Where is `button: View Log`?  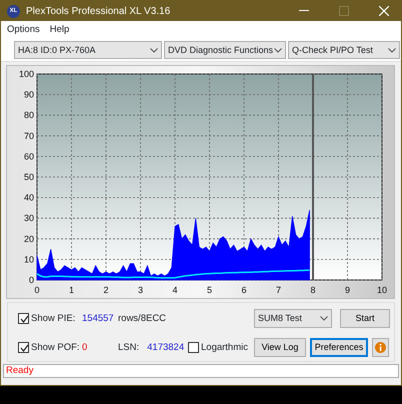
button: View Log is located at coordinates (280, 348).